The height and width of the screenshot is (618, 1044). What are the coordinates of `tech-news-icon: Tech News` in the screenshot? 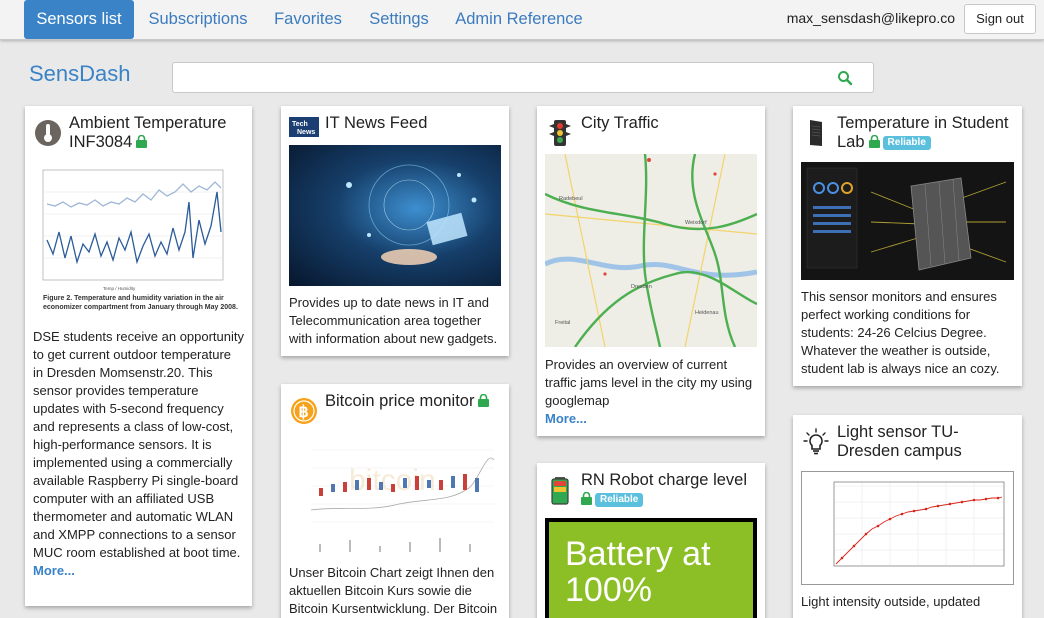 It's located at (304, 127).